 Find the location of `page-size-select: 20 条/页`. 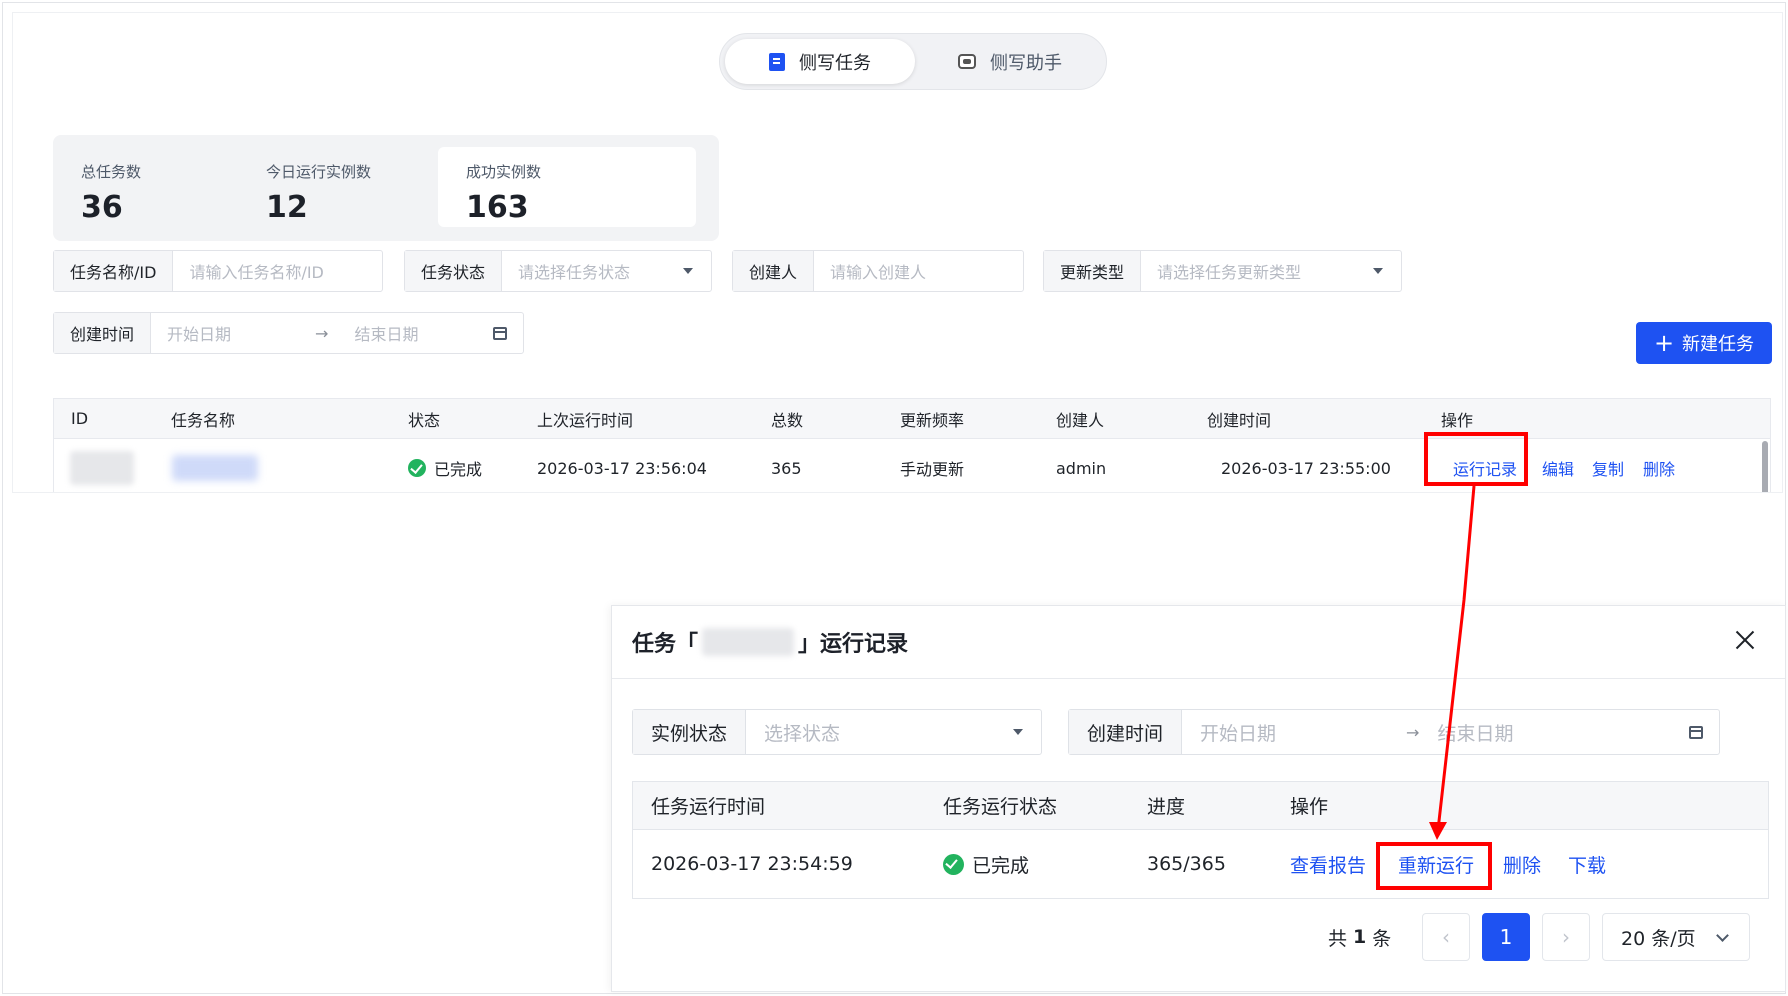

page-size-select: 20 条/页 is located at coordinates (1676, 937).